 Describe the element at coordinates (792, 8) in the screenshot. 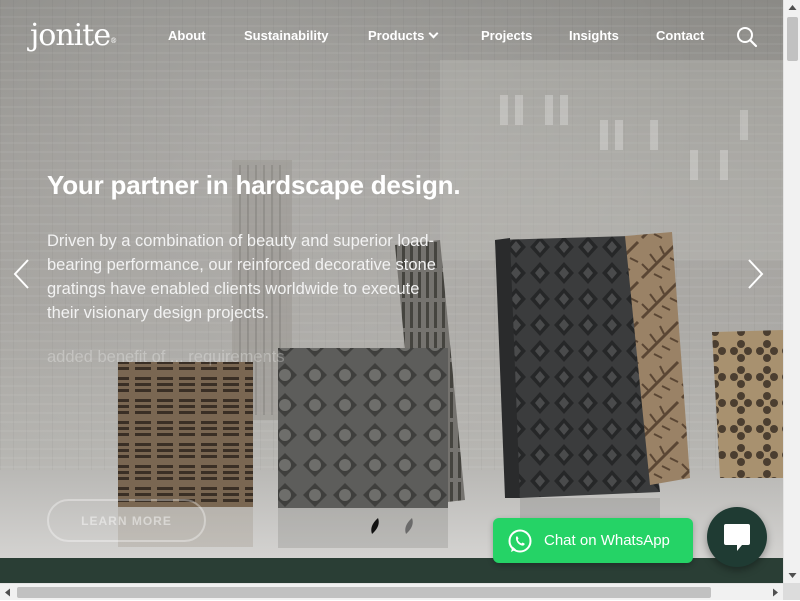

I see `scroll-up-icon` at that location.